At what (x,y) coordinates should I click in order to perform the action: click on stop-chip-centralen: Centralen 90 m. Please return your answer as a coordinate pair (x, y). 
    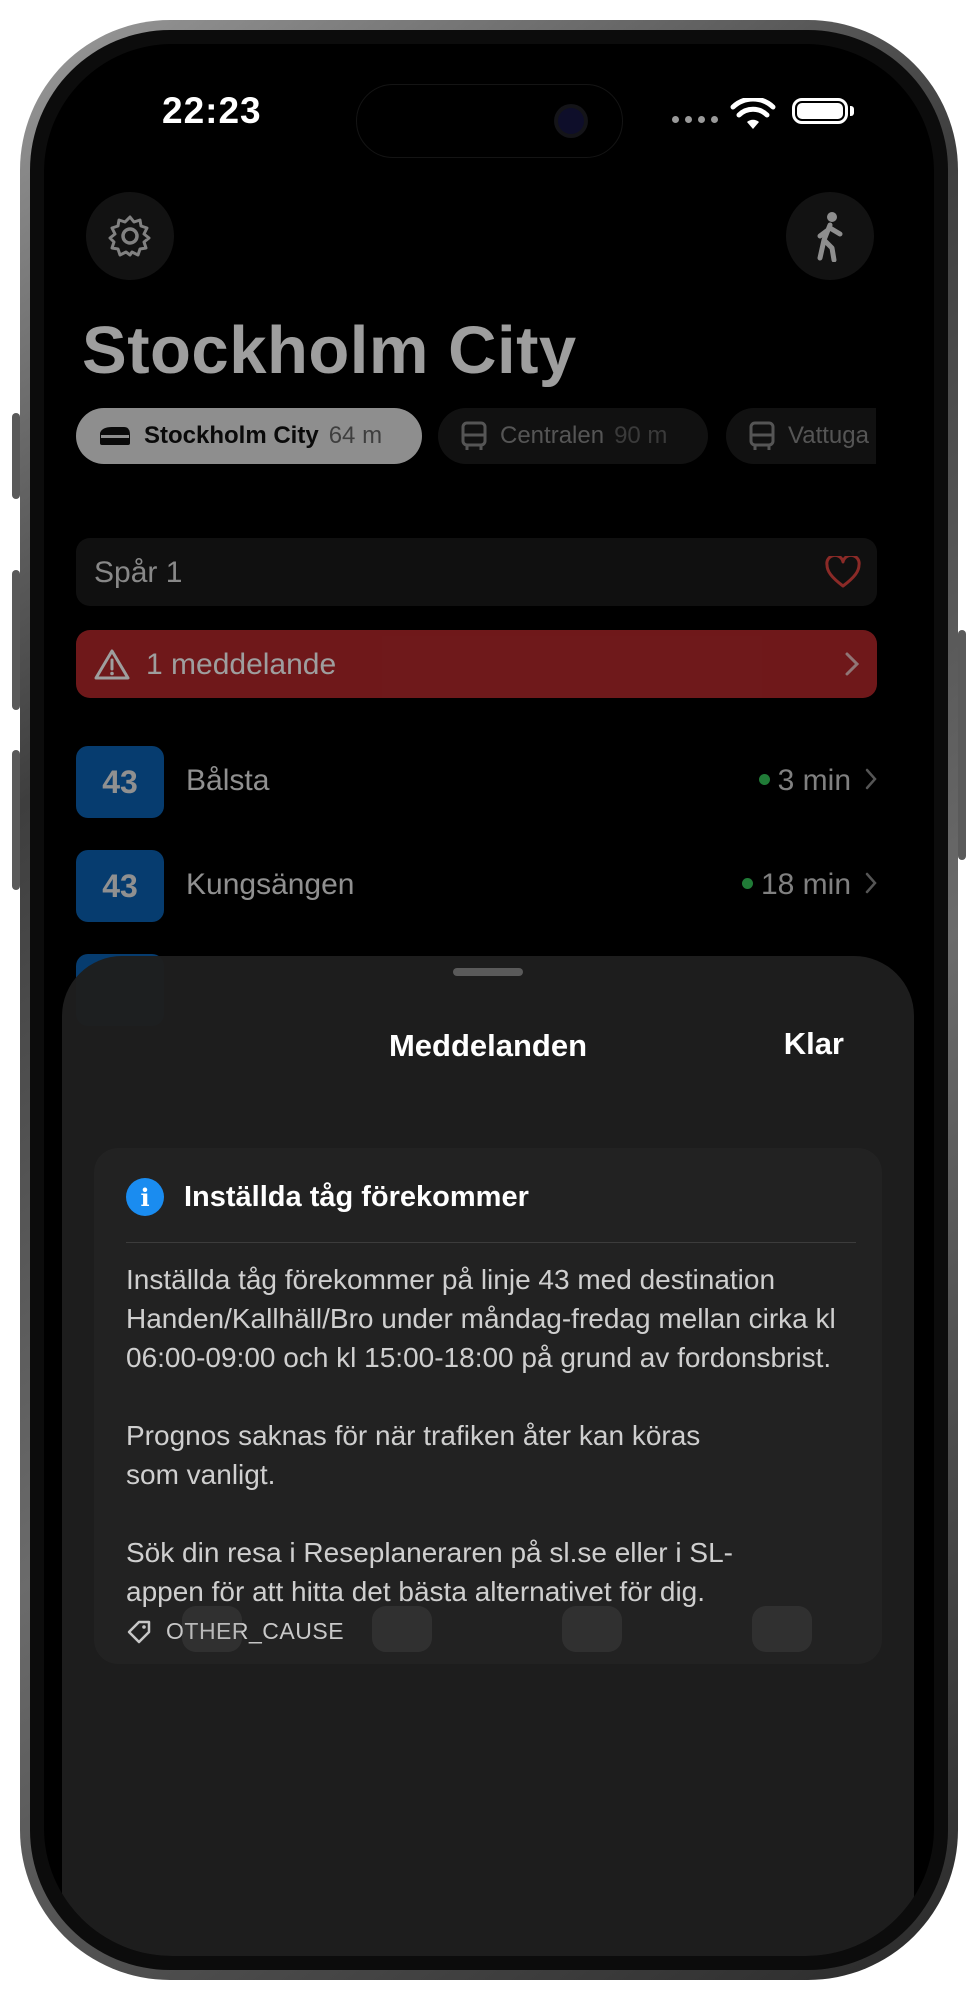
    Looking at the image, I should click on (573, 436).